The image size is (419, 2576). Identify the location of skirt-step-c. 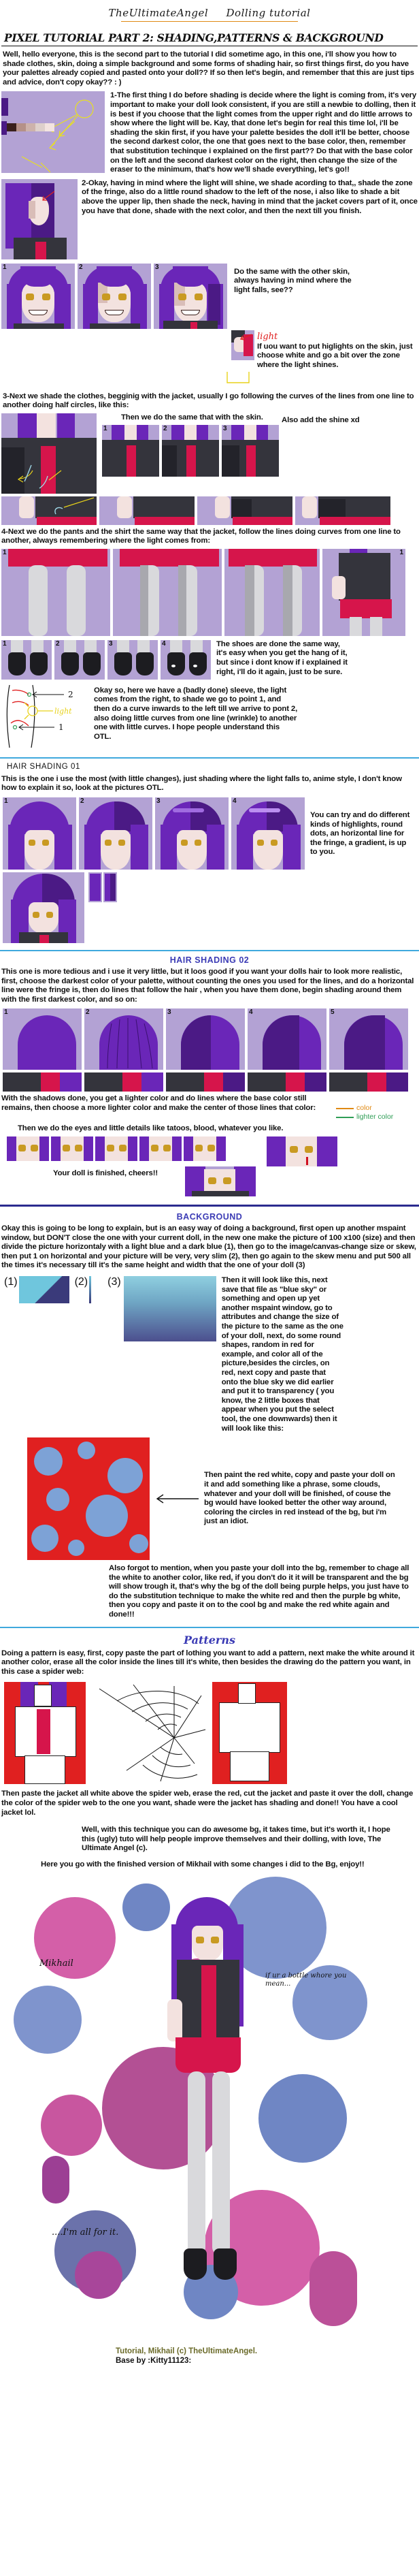
(343, 510).